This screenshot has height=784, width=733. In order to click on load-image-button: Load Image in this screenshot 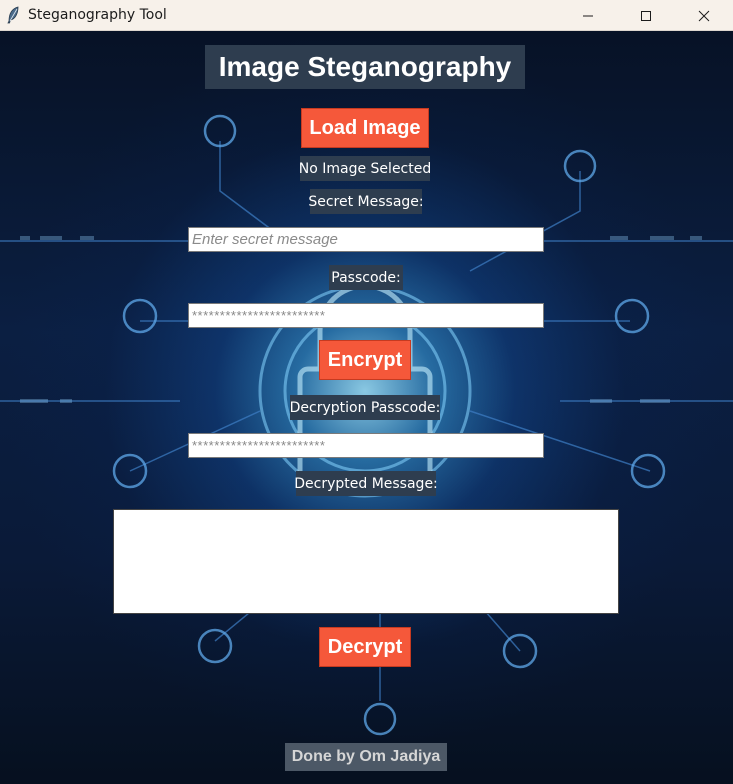, I will do `click(365, 128)`.